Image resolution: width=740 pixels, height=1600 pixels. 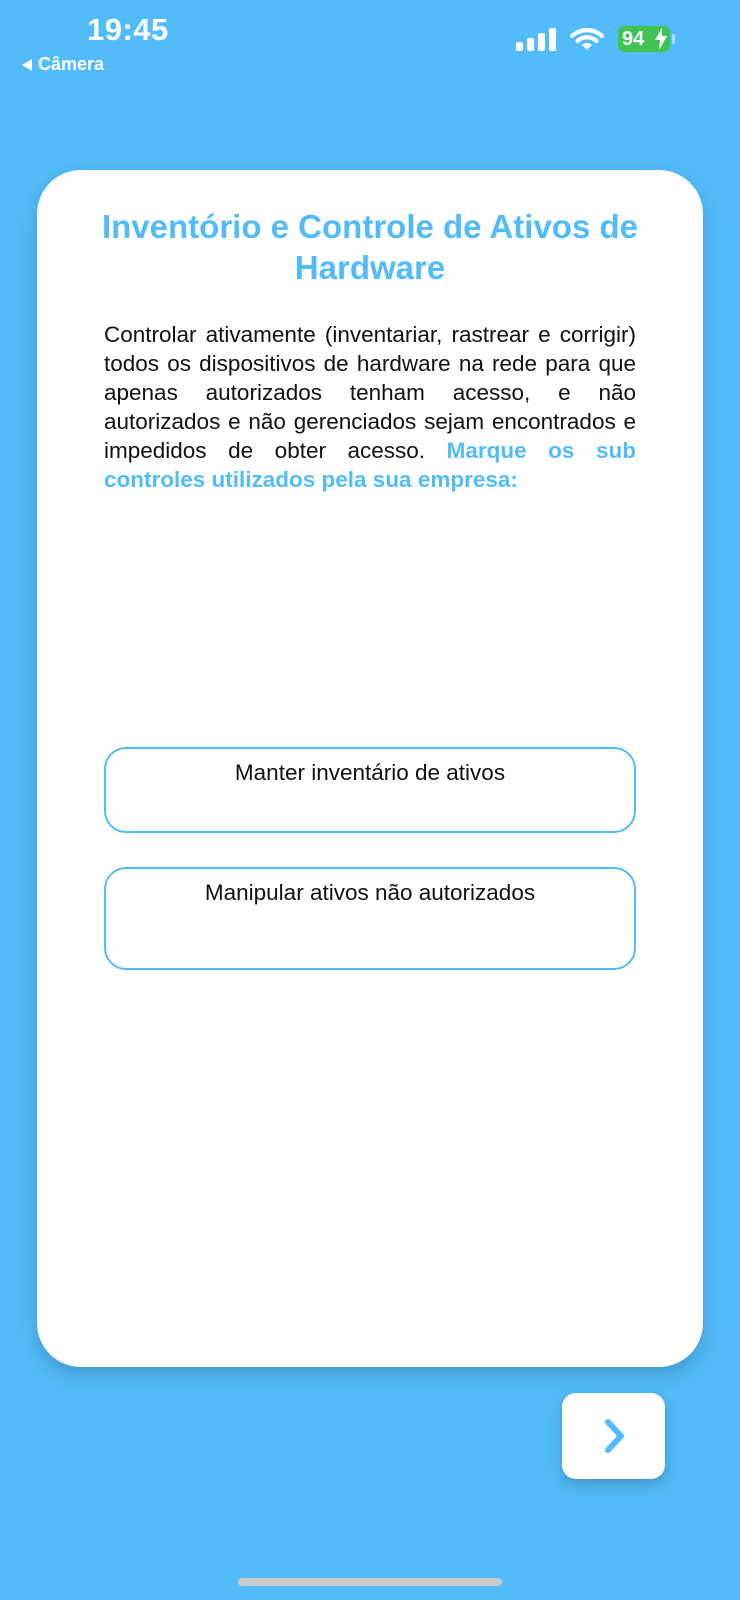 I want to click on back-app-label: Câmera, so click(x=71, y=64).